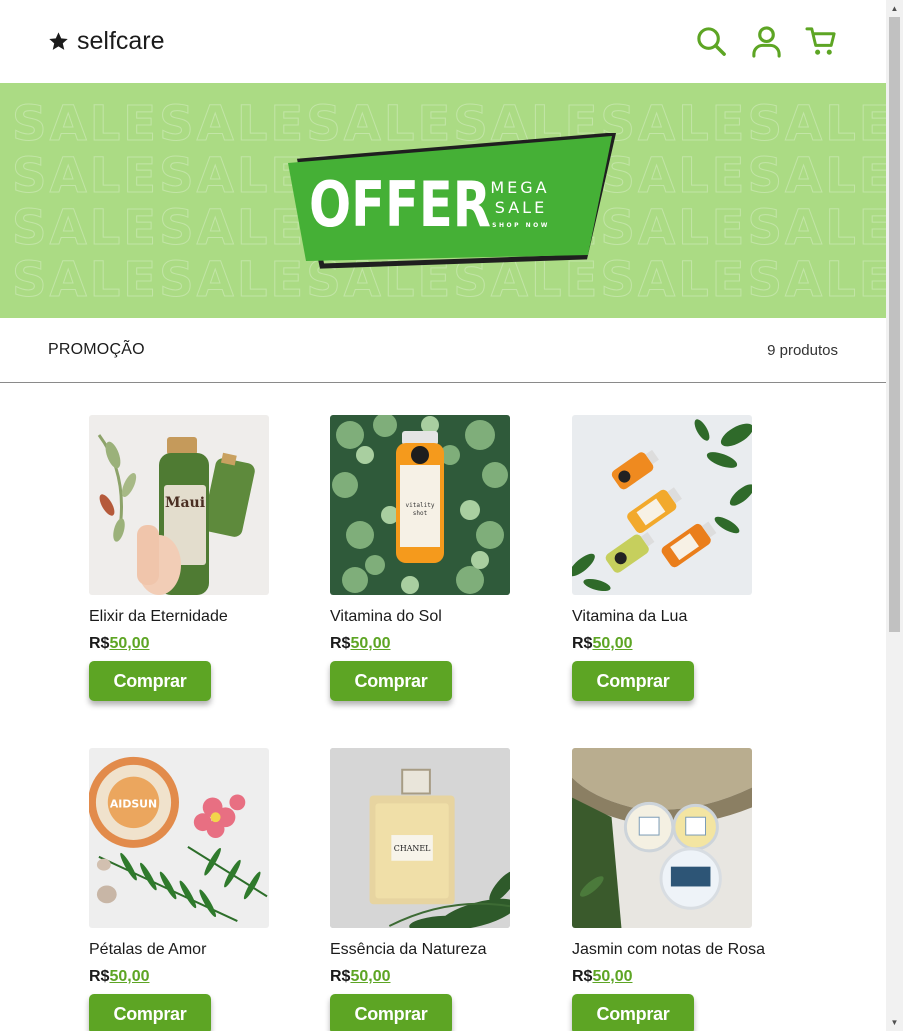 This screenshot has height=1031, width=903. I want to click on header: selfcare, so click(443, 41).